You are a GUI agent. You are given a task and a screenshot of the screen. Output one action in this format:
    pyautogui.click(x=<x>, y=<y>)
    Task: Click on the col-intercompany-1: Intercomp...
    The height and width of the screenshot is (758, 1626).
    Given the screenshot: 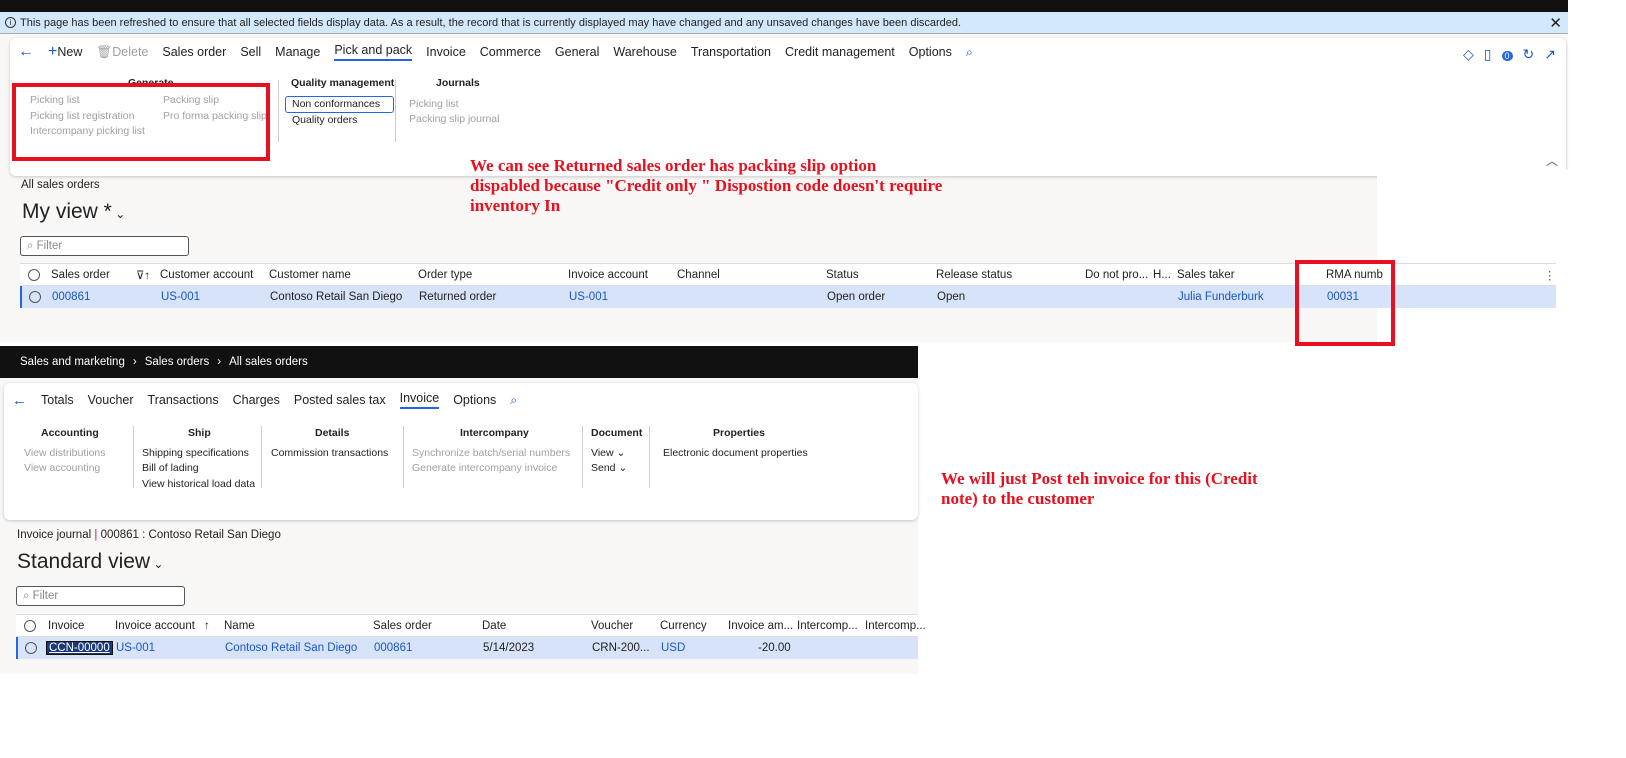 What is the action you would take?
    pyautogui.click(x=827, y=626)
    